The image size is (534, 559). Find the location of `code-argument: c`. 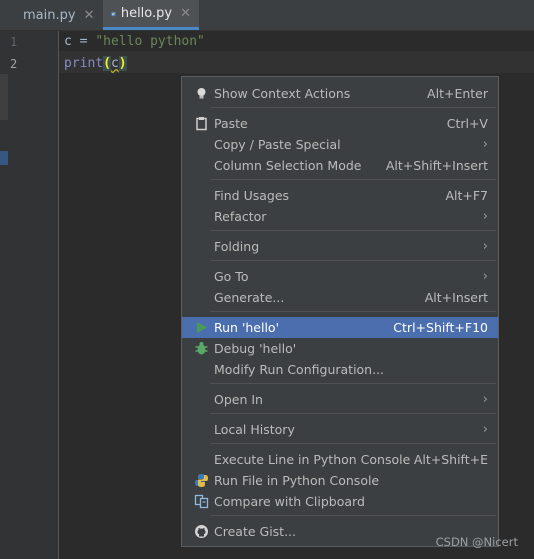

code-argument: c is located at coordinates (114, 63).